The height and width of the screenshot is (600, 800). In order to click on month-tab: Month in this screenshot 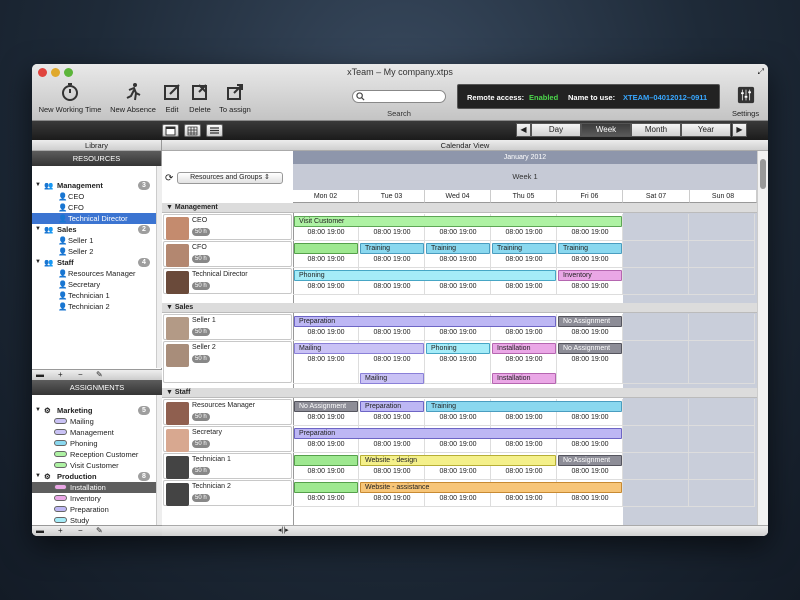, I will do `click(656, 130)`.